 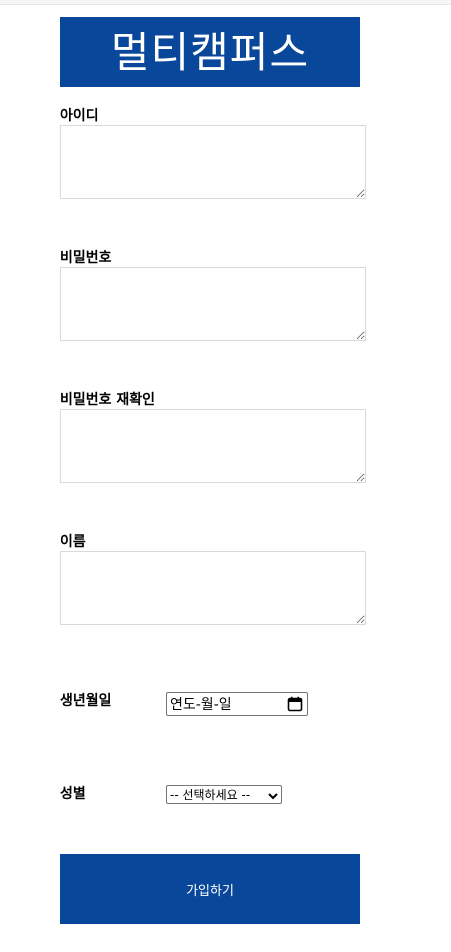 I want to click on gender-label: 성별, so click(x=73, y=794).